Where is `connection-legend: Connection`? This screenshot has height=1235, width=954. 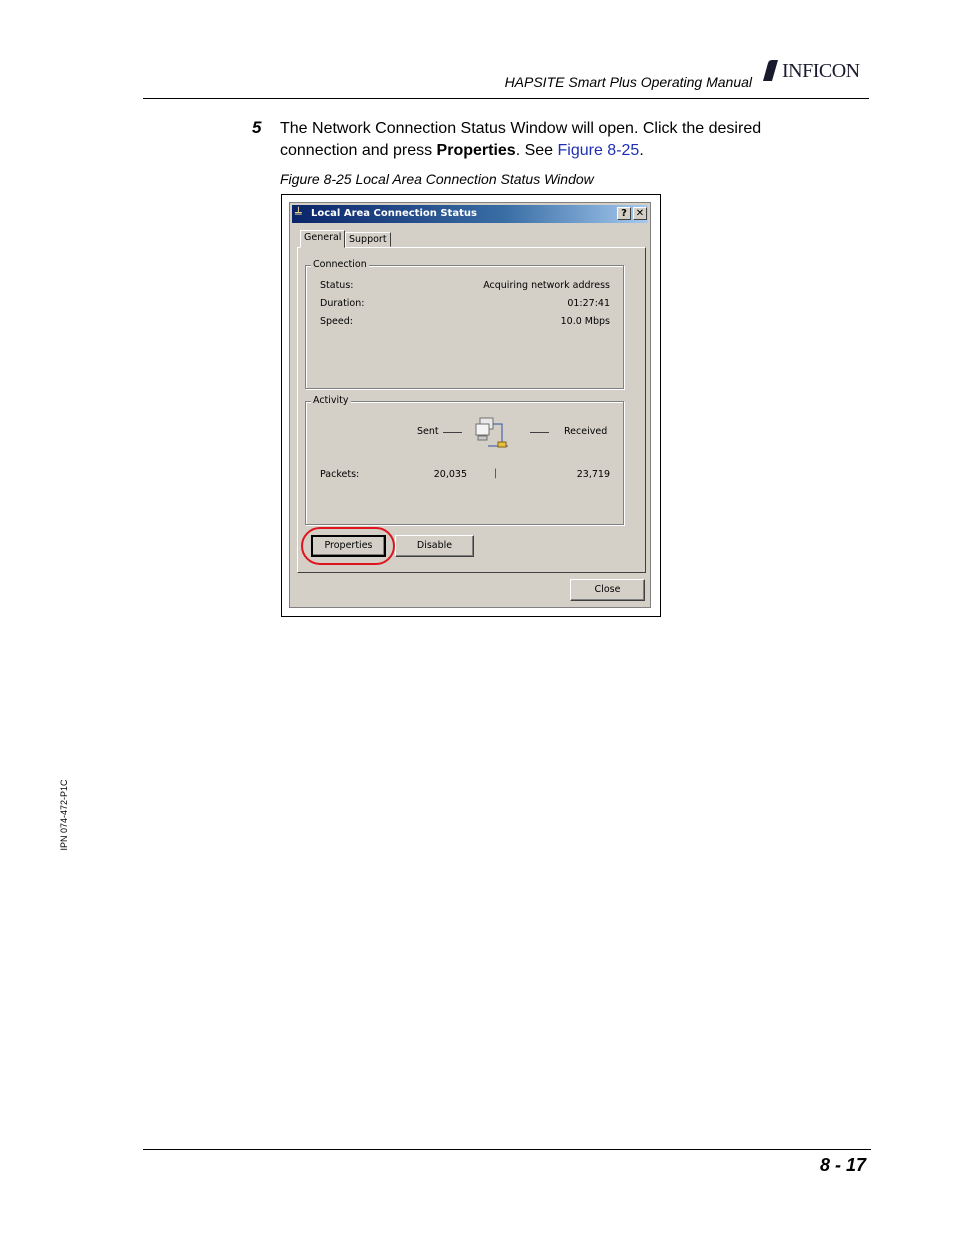
connection-legend: Connection is located at coordinates (340, 265).